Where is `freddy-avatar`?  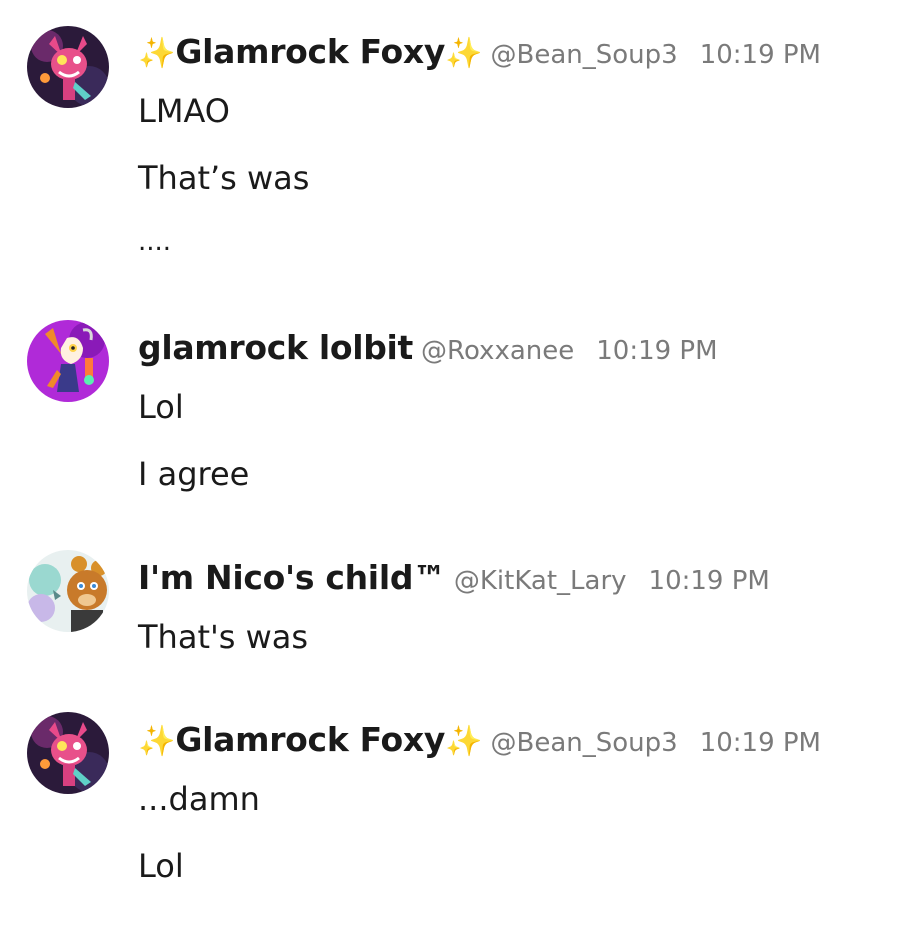
freddy-avatar is located at coordinates (68, 591).